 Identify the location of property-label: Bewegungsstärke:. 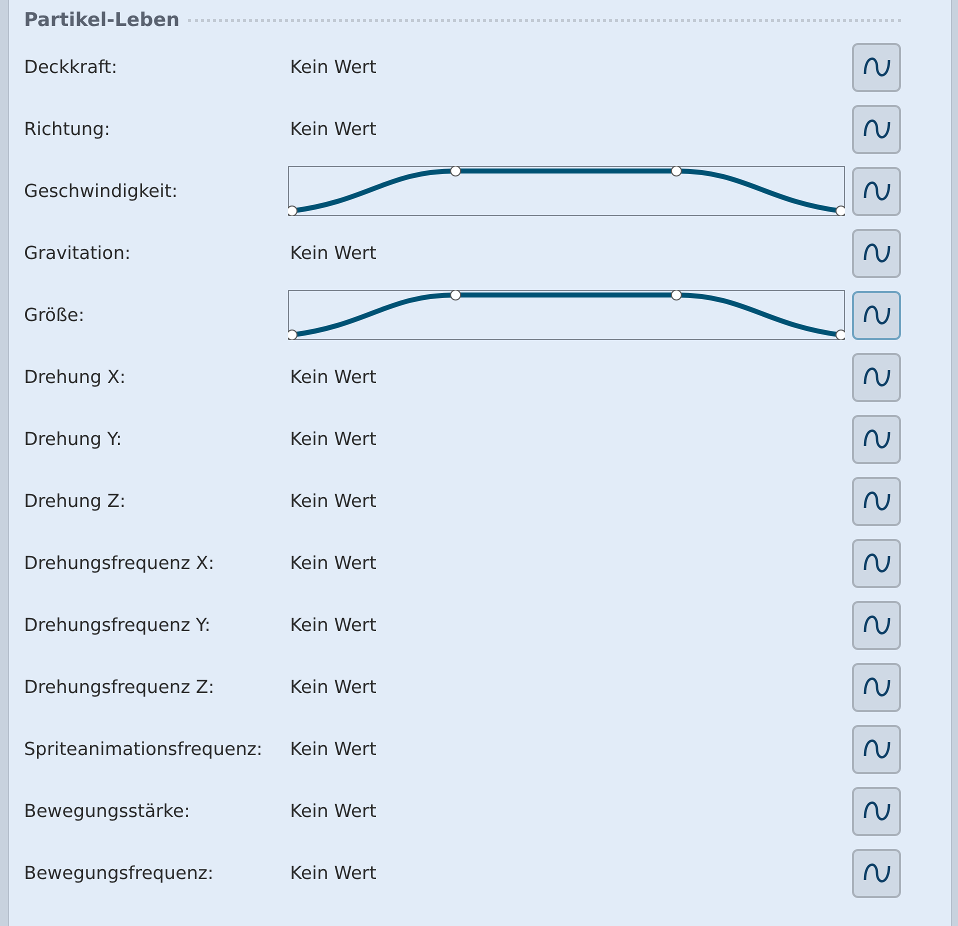
(108, 812).